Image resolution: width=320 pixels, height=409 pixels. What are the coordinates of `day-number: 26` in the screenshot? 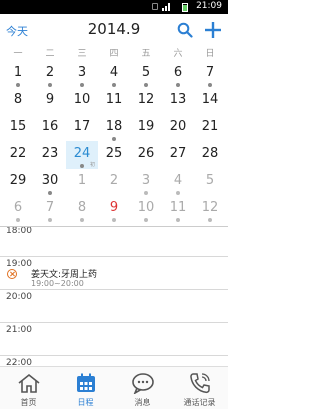 It's located at (146, 153).